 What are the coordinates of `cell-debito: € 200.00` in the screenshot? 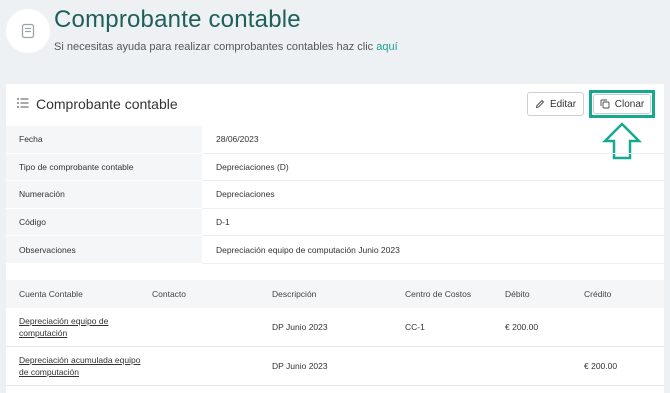 It's located at (522, 327).